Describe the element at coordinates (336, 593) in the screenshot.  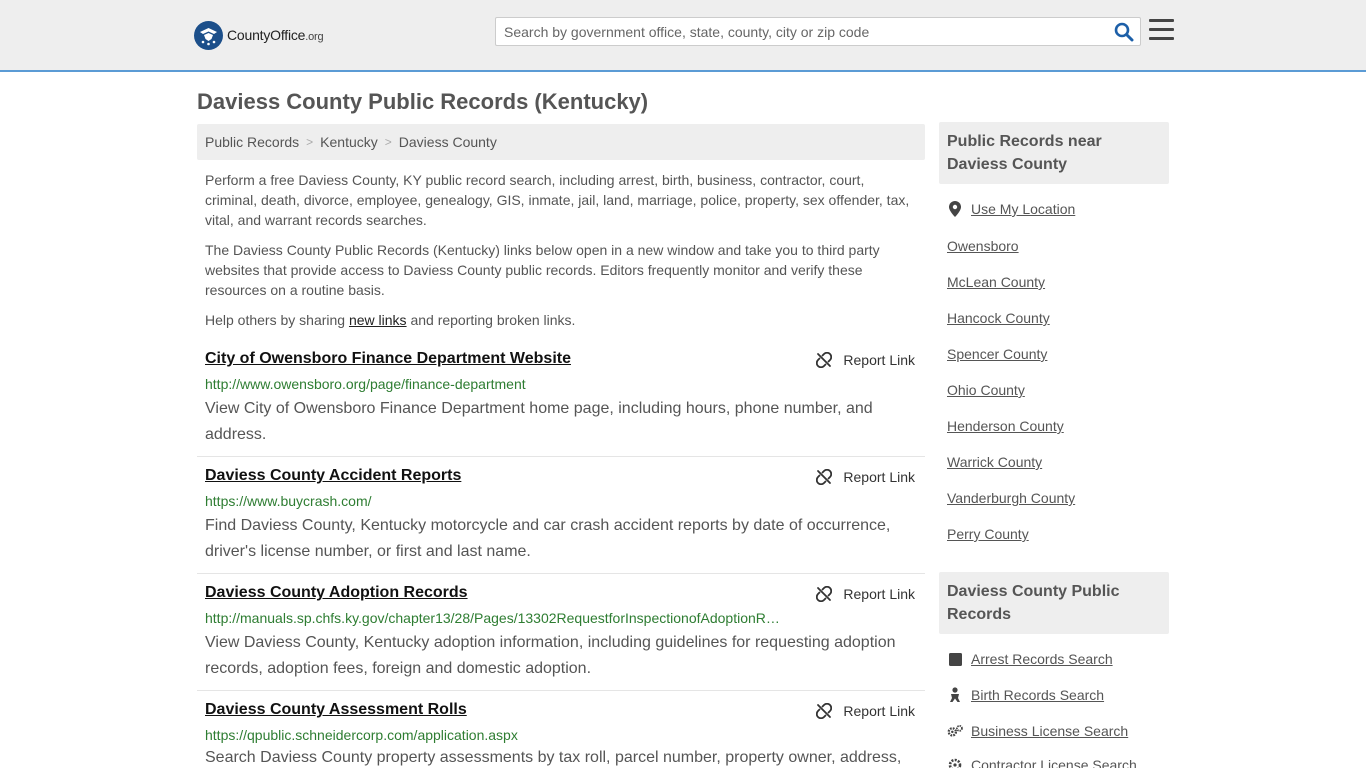
I see `record-title-link: Daviess County Adoption Records` at that location.